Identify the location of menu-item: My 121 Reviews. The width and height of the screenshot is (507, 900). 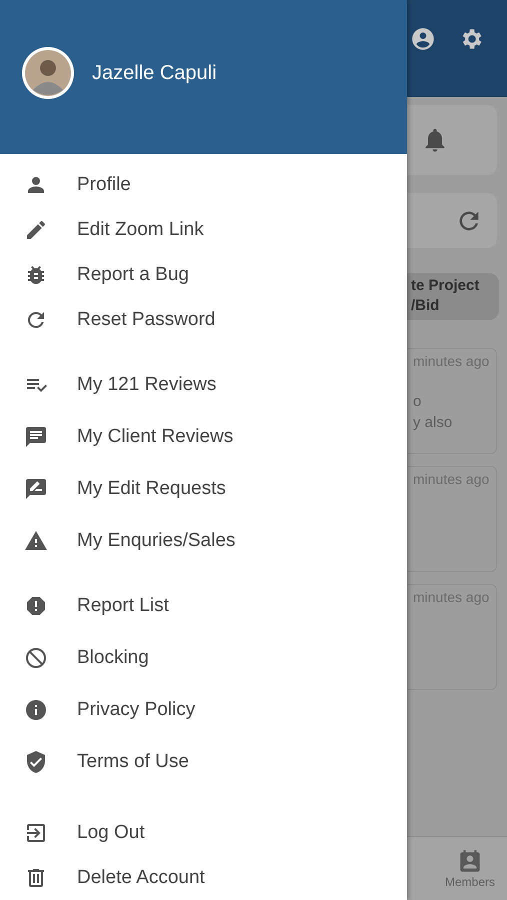
(203, 385).